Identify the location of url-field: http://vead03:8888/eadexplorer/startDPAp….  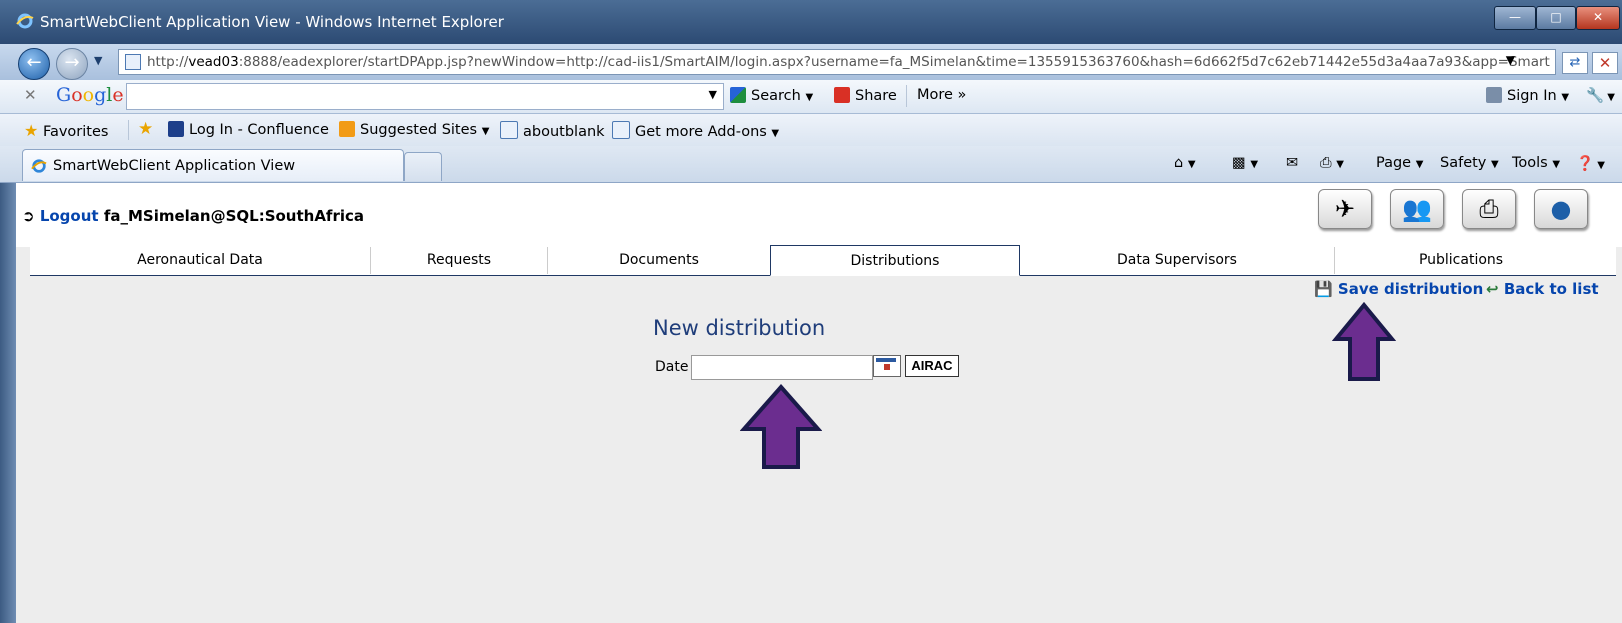
(837, 62).